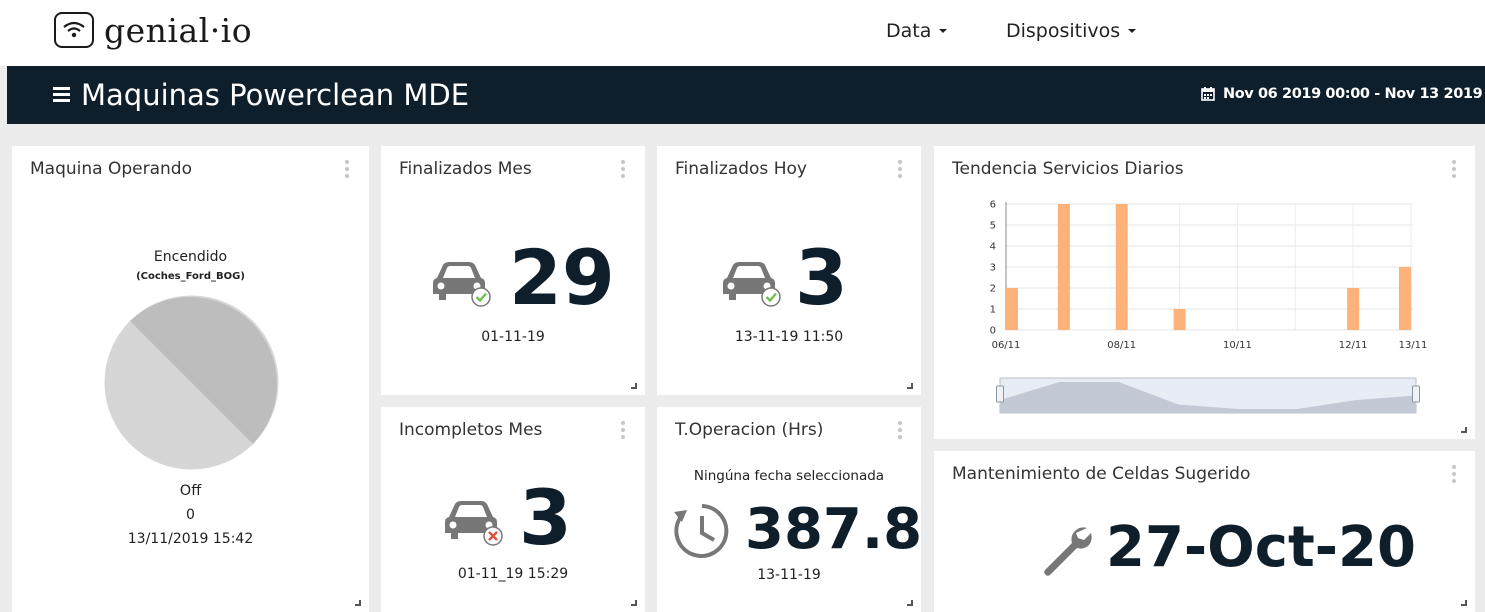  What do you see at coordinates (190, 276) in the screenshot?
I see `machine-device-name: (Coches_Ford_BOG)` at bounding box center [190, 276].